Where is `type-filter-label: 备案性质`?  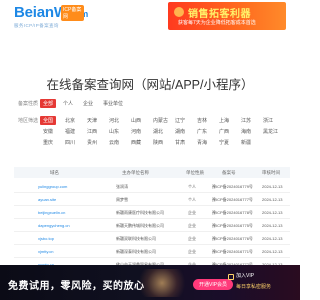
type-filter-label: 备案性质 is located at coordinates (28, 104).